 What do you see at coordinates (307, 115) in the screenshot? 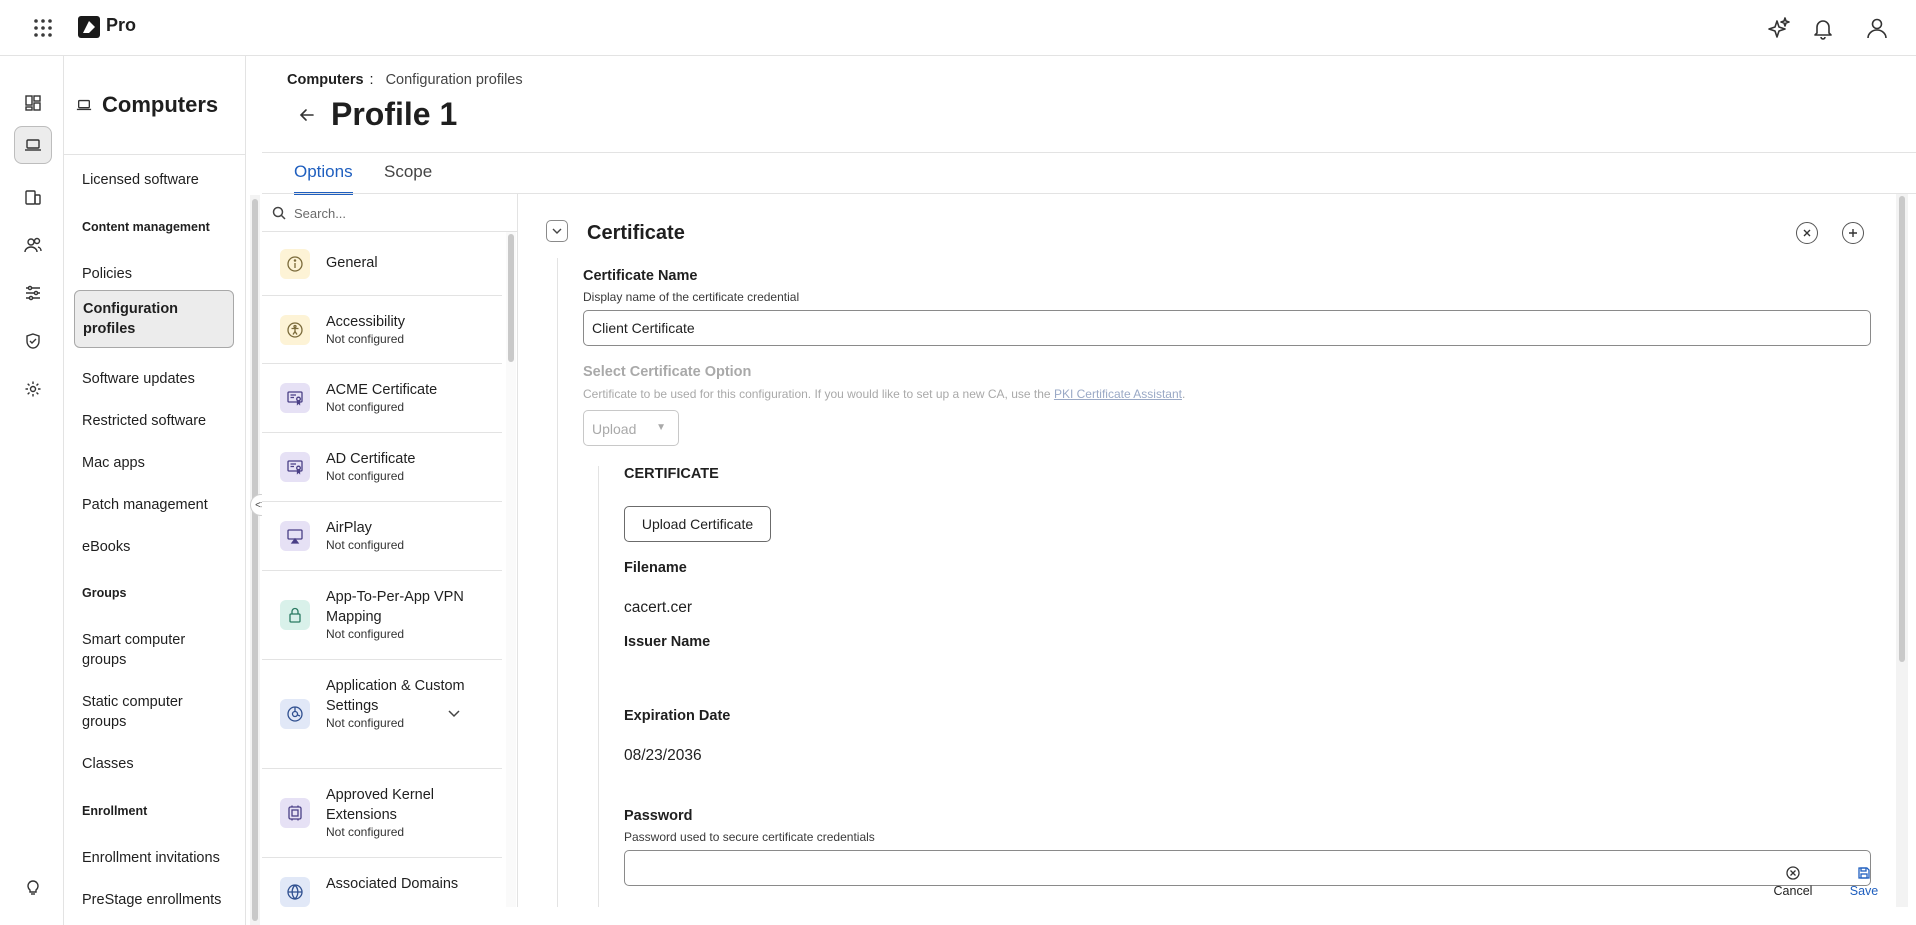
I see `back-arrow-icon` at bounding box center [307, 115].